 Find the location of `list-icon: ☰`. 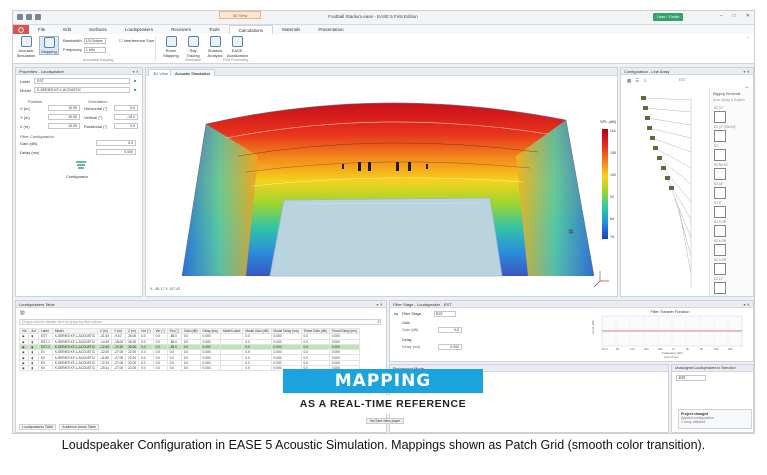

list-icon: ☰ is located at coordinates (637, 81).